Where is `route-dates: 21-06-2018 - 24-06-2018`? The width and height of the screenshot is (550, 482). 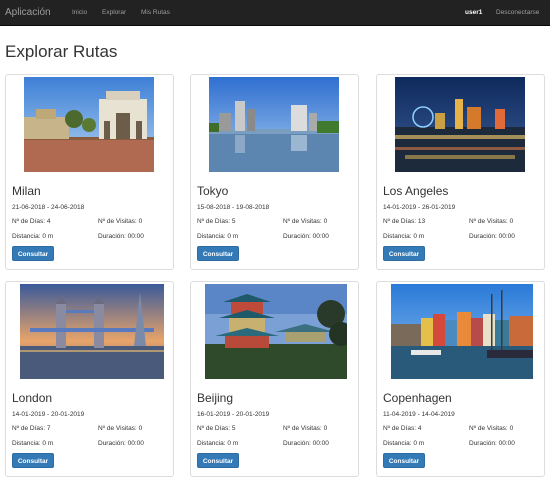 route-dates: 21-06-2018 - 24-06-2018 is located at coordinates (48, 207).